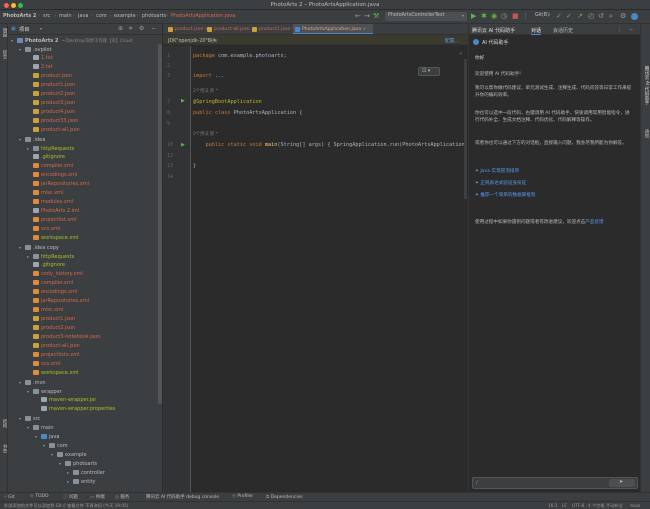 This screenshot has width=650, height=509. Describe the element at coordinates (101, 16) in the screenshot. I see `breadcrumb-com: com` at that location.